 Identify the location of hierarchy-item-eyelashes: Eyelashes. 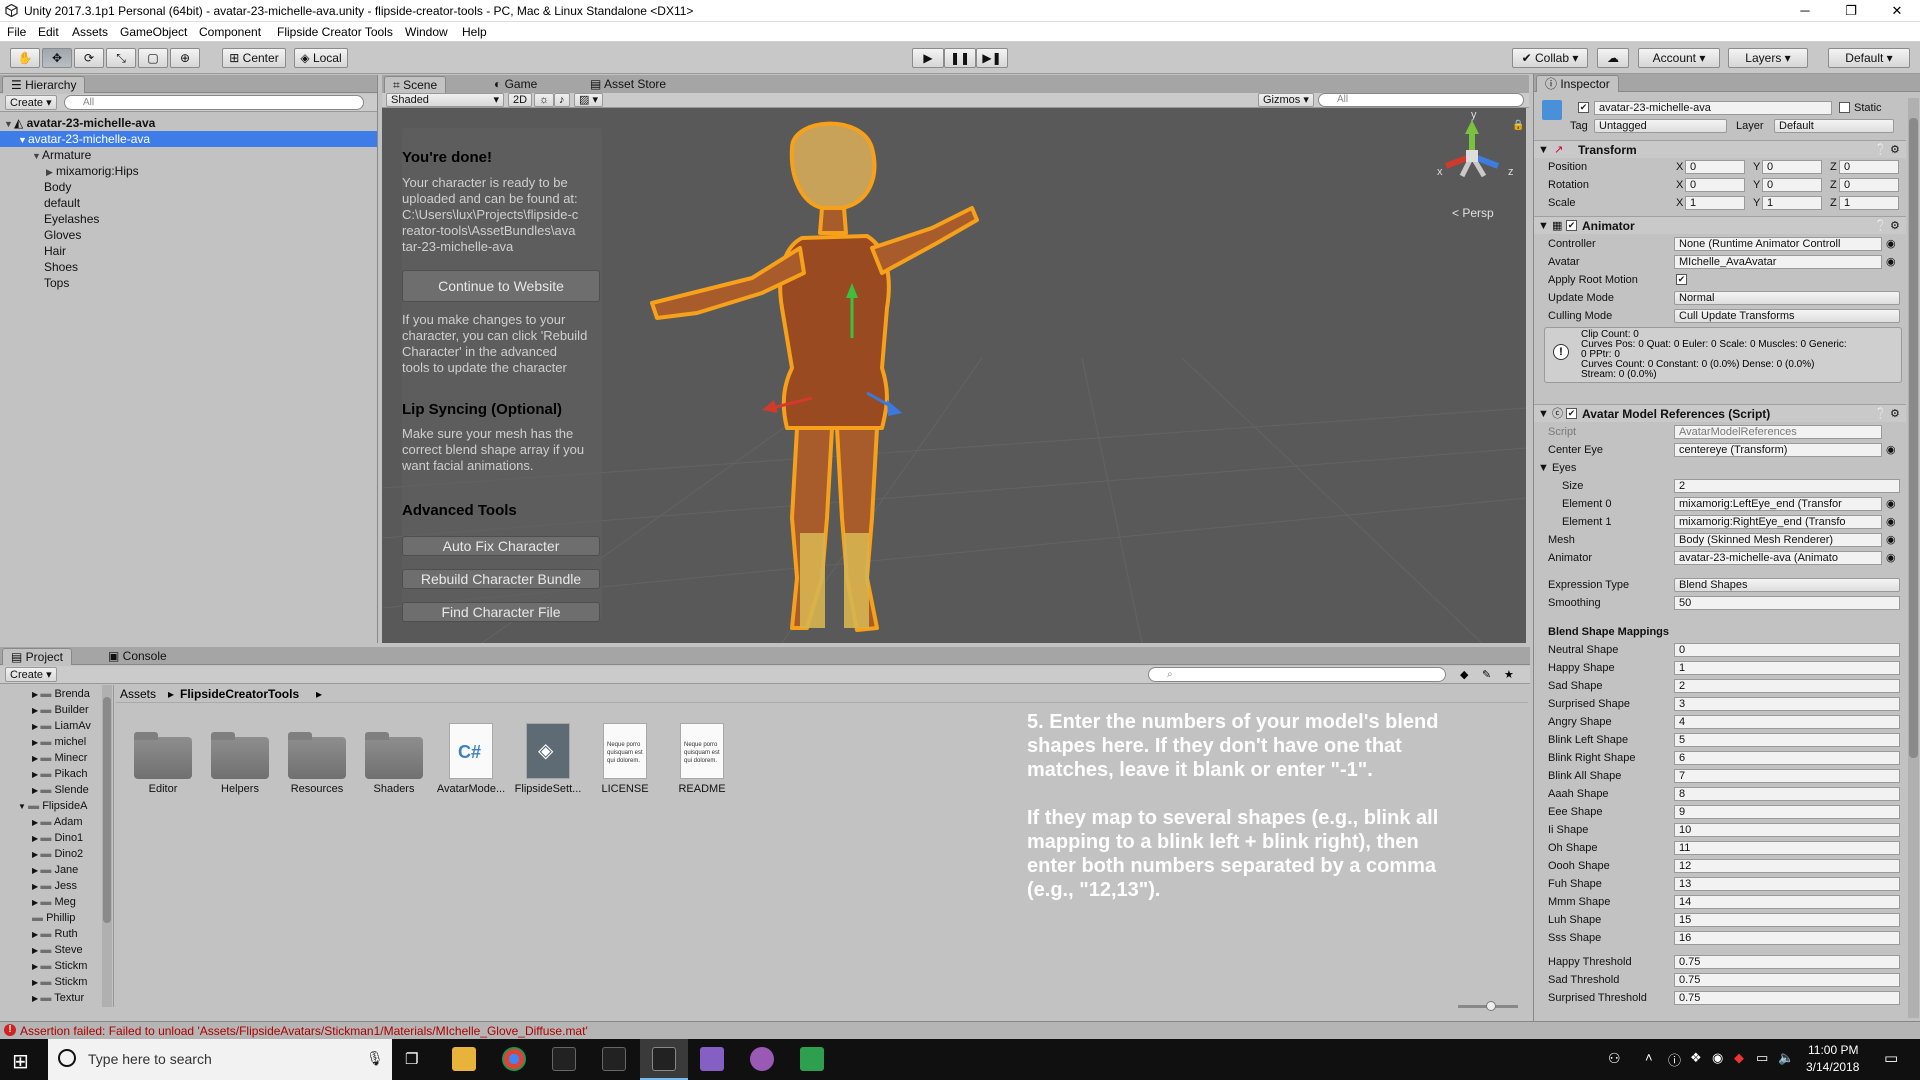
(71, 219).